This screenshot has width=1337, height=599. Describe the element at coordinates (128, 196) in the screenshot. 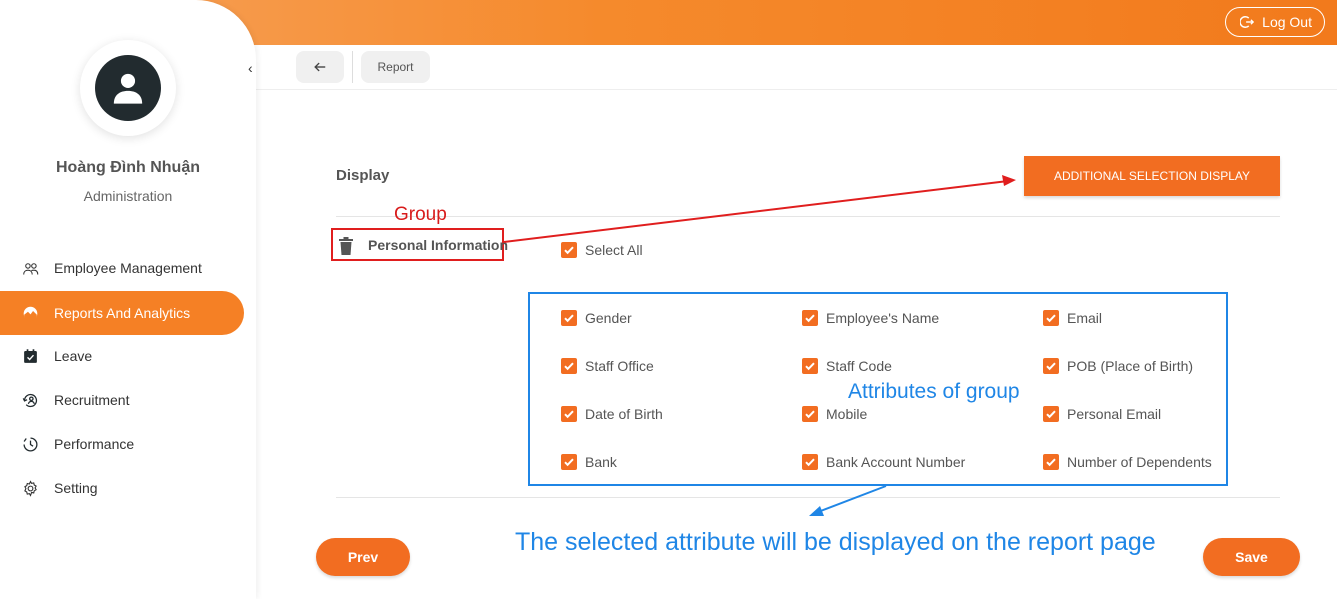

I see `user-role: Administration` at that location.